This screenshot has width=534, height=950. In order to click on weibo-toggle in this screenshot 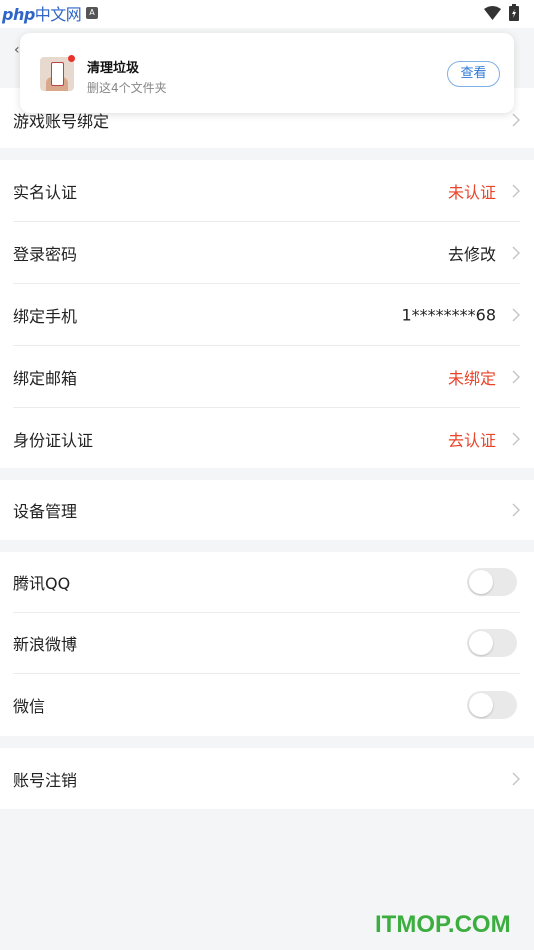, I will do `click(492, 643)`.